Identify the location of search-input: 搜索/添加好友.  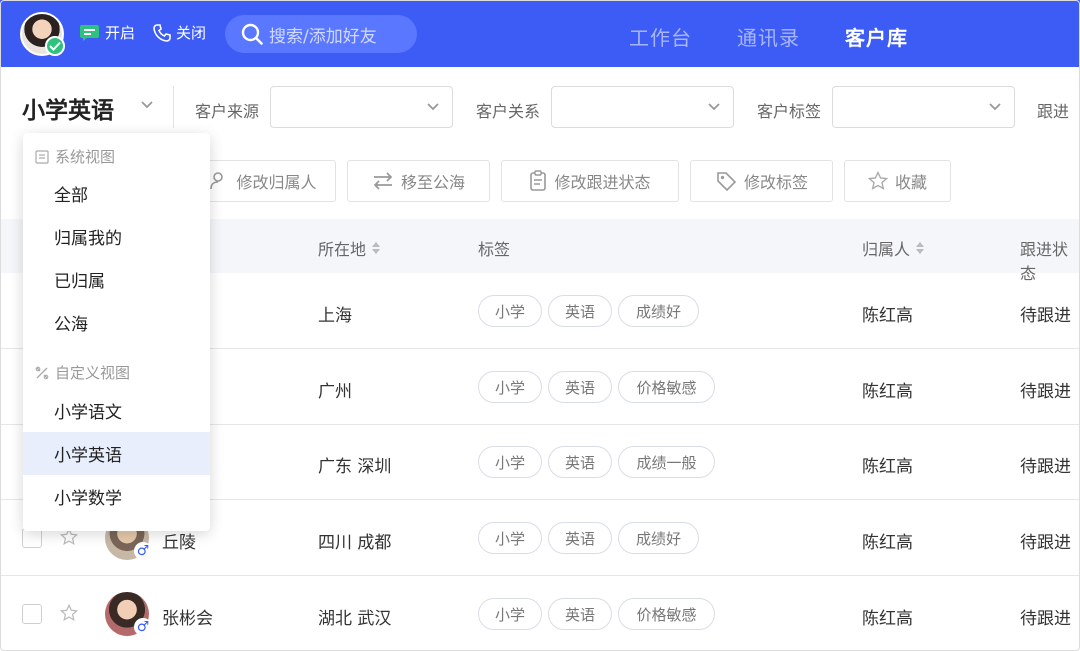
(321, 34).